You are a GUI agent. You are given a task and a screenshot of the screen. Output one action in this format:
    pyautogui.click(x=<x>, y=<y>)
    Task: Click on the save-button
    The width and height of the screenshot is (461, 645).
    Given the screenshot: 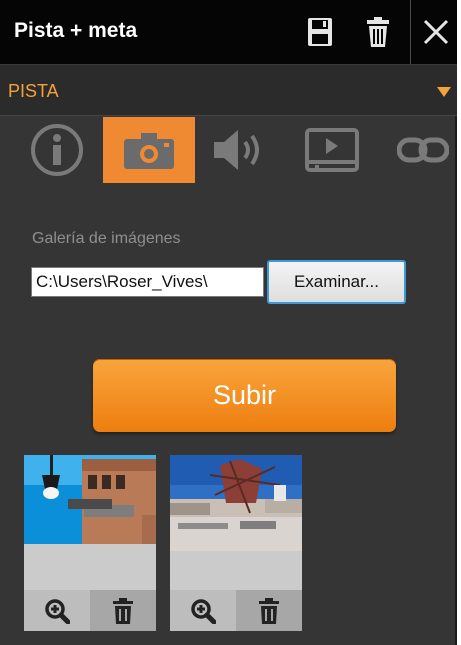 What is the action you would take?
    pyautogui.click(x=320, y=32)
    